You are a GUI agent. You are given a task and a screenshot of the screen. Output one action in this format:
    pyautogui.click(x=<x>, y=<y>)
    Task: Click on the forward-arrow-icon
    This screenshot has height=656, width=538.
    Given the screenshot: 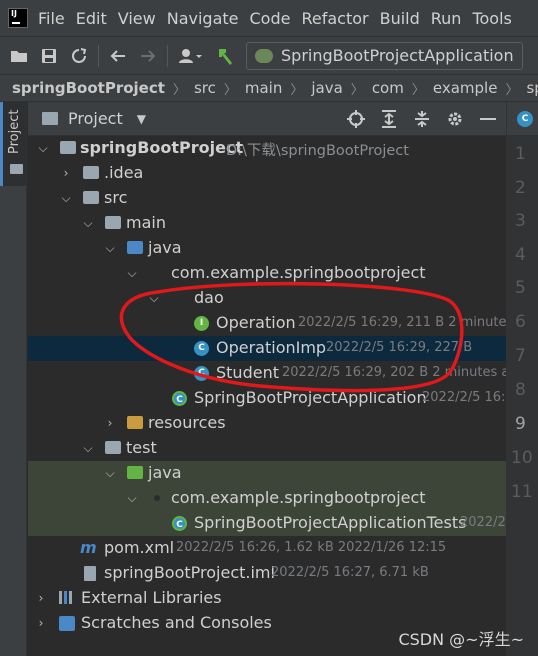 What is the action you would take?
    pyautogui.click(x=148, y=56)
    